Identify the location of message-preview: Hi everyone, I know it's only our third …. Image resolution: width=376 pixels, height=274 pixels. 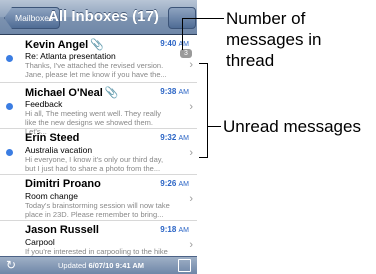
(94, 164).